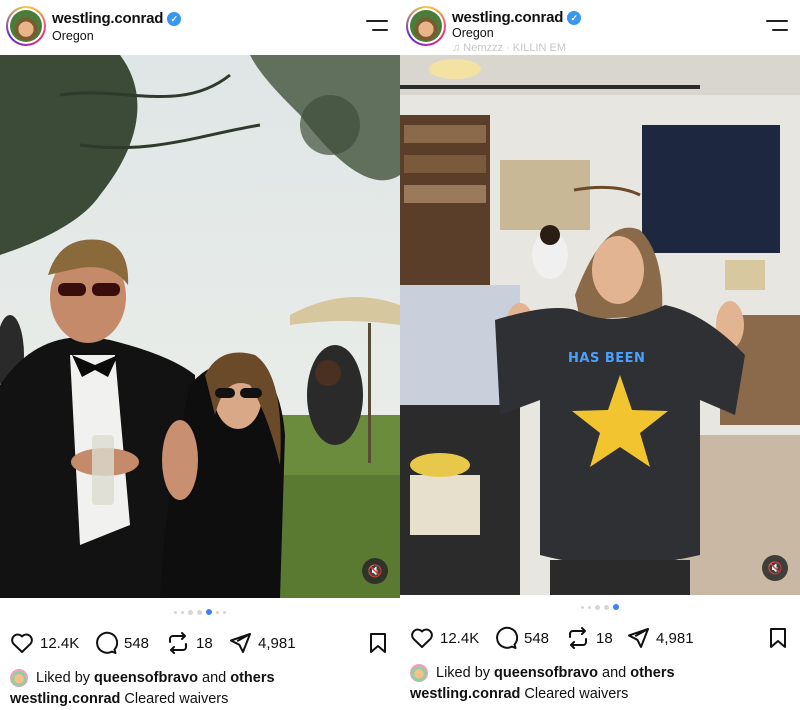 This screenshot has width=800, height=710. Describe the element at coordinates (509, 48) in the screenshot. I see `music-label: ♫ Nemzzz · KILLIN EM` at that location.